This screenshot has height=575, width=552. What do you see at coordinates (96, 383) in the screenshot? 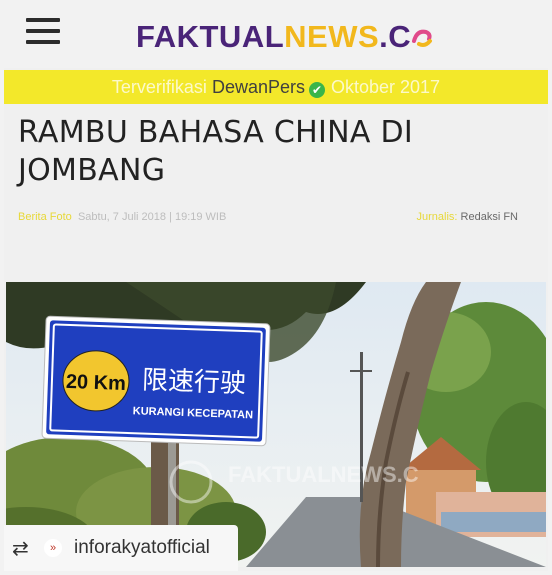
I see `sign-speed-text: 20 Km` at bounding box center [96, 383].